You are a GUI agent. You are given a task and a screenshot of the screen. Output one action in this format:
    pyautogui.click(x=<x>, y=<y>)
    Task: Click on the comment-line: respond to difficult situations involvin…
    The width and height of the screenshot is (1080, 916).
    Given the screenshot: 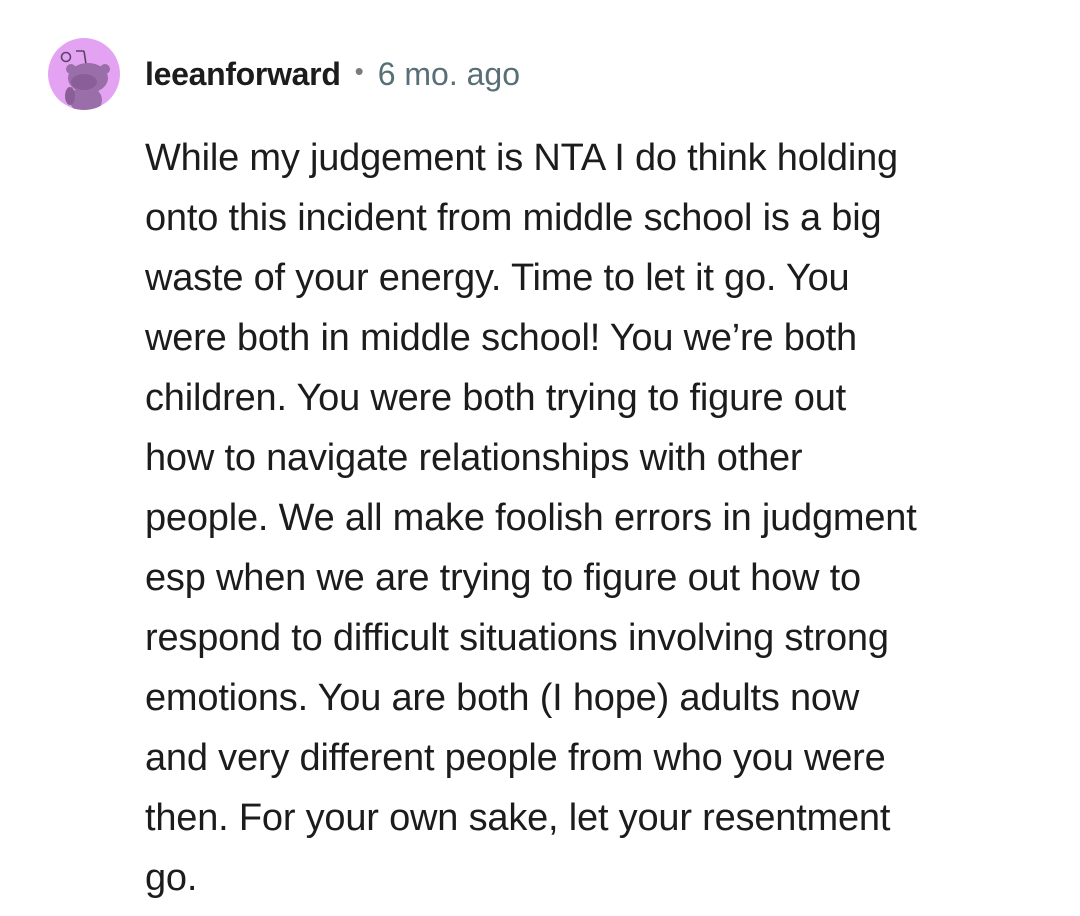 What is the action you would take?
    pyautogui.click(x=517, y=638)
    